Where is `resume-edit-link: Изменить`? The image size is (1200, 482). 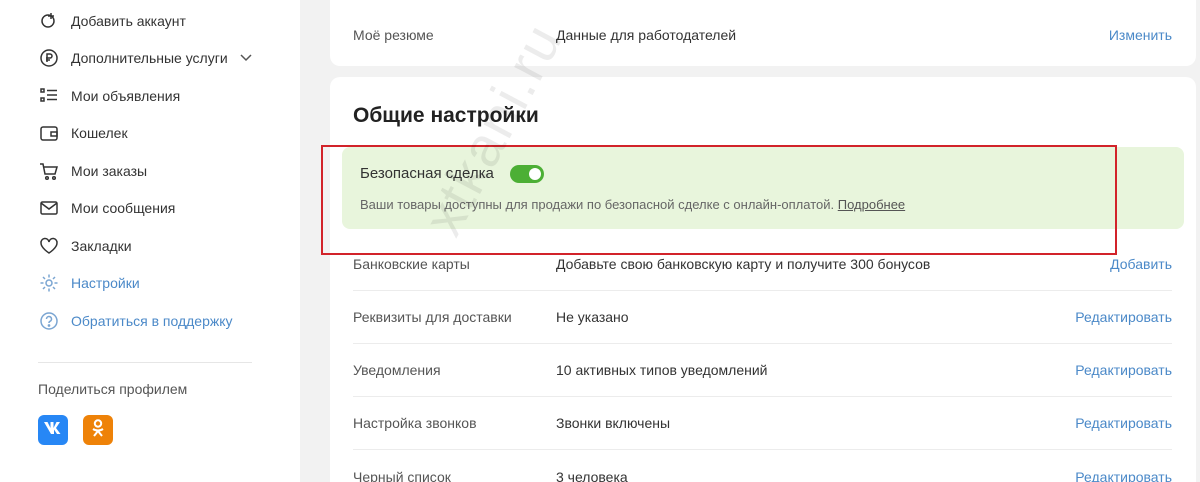 resume-edit-link: Изменить is located at coordinates (1140, 35).